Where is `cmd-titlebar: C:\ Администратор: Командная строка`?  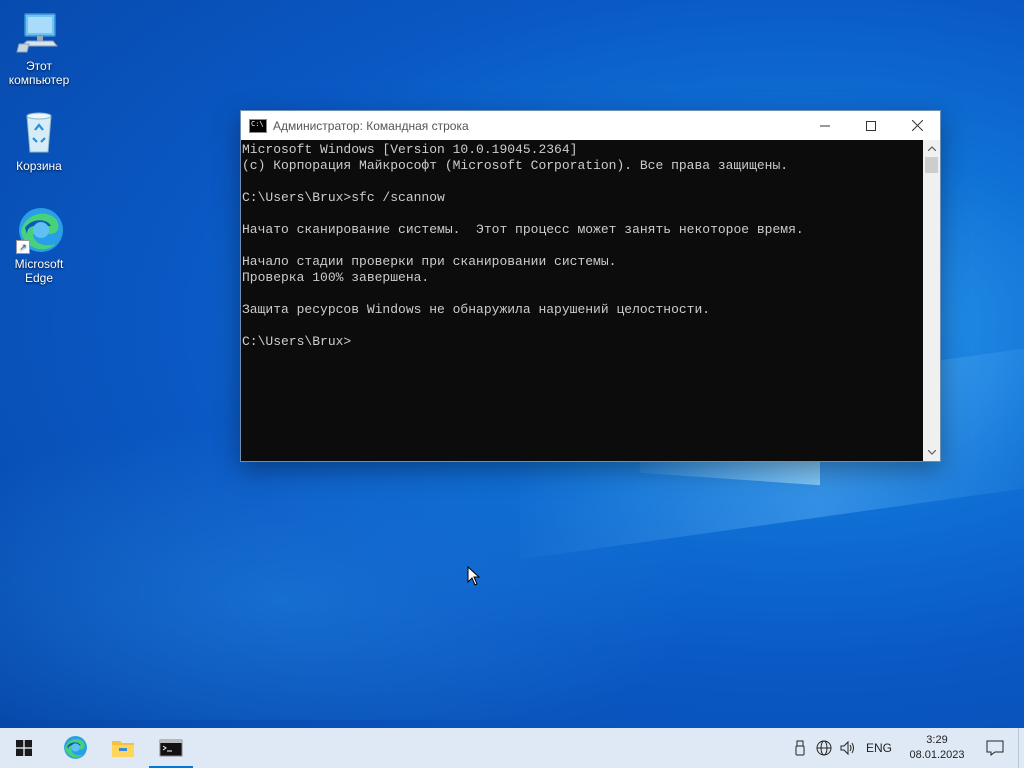
cmd-titlebar: C:\ Администратор: Командная строка is located at coordinates (590, 125).